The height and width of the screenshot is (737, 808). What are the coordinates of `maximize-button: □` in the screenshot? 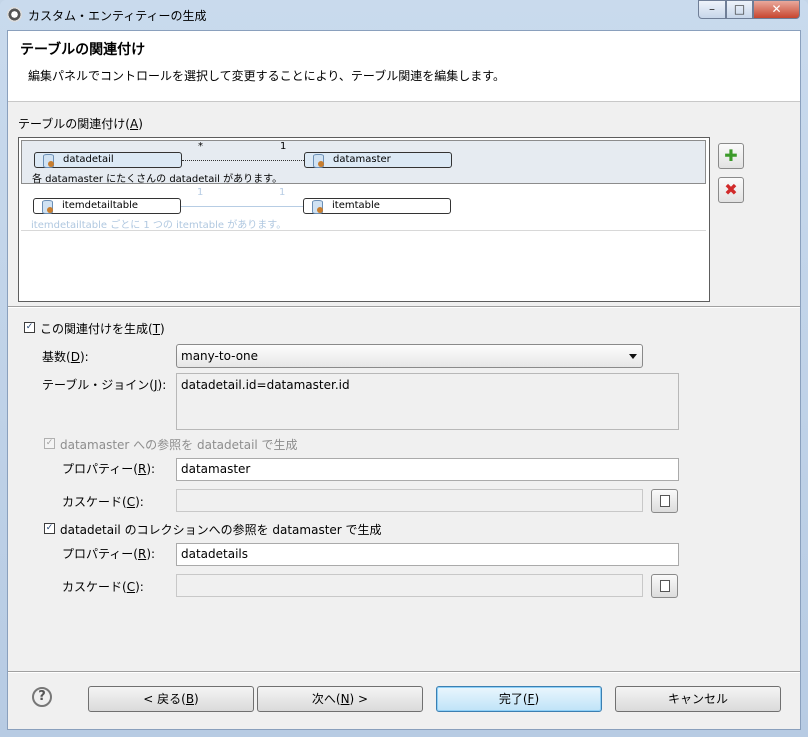 It's located at (739, 9).